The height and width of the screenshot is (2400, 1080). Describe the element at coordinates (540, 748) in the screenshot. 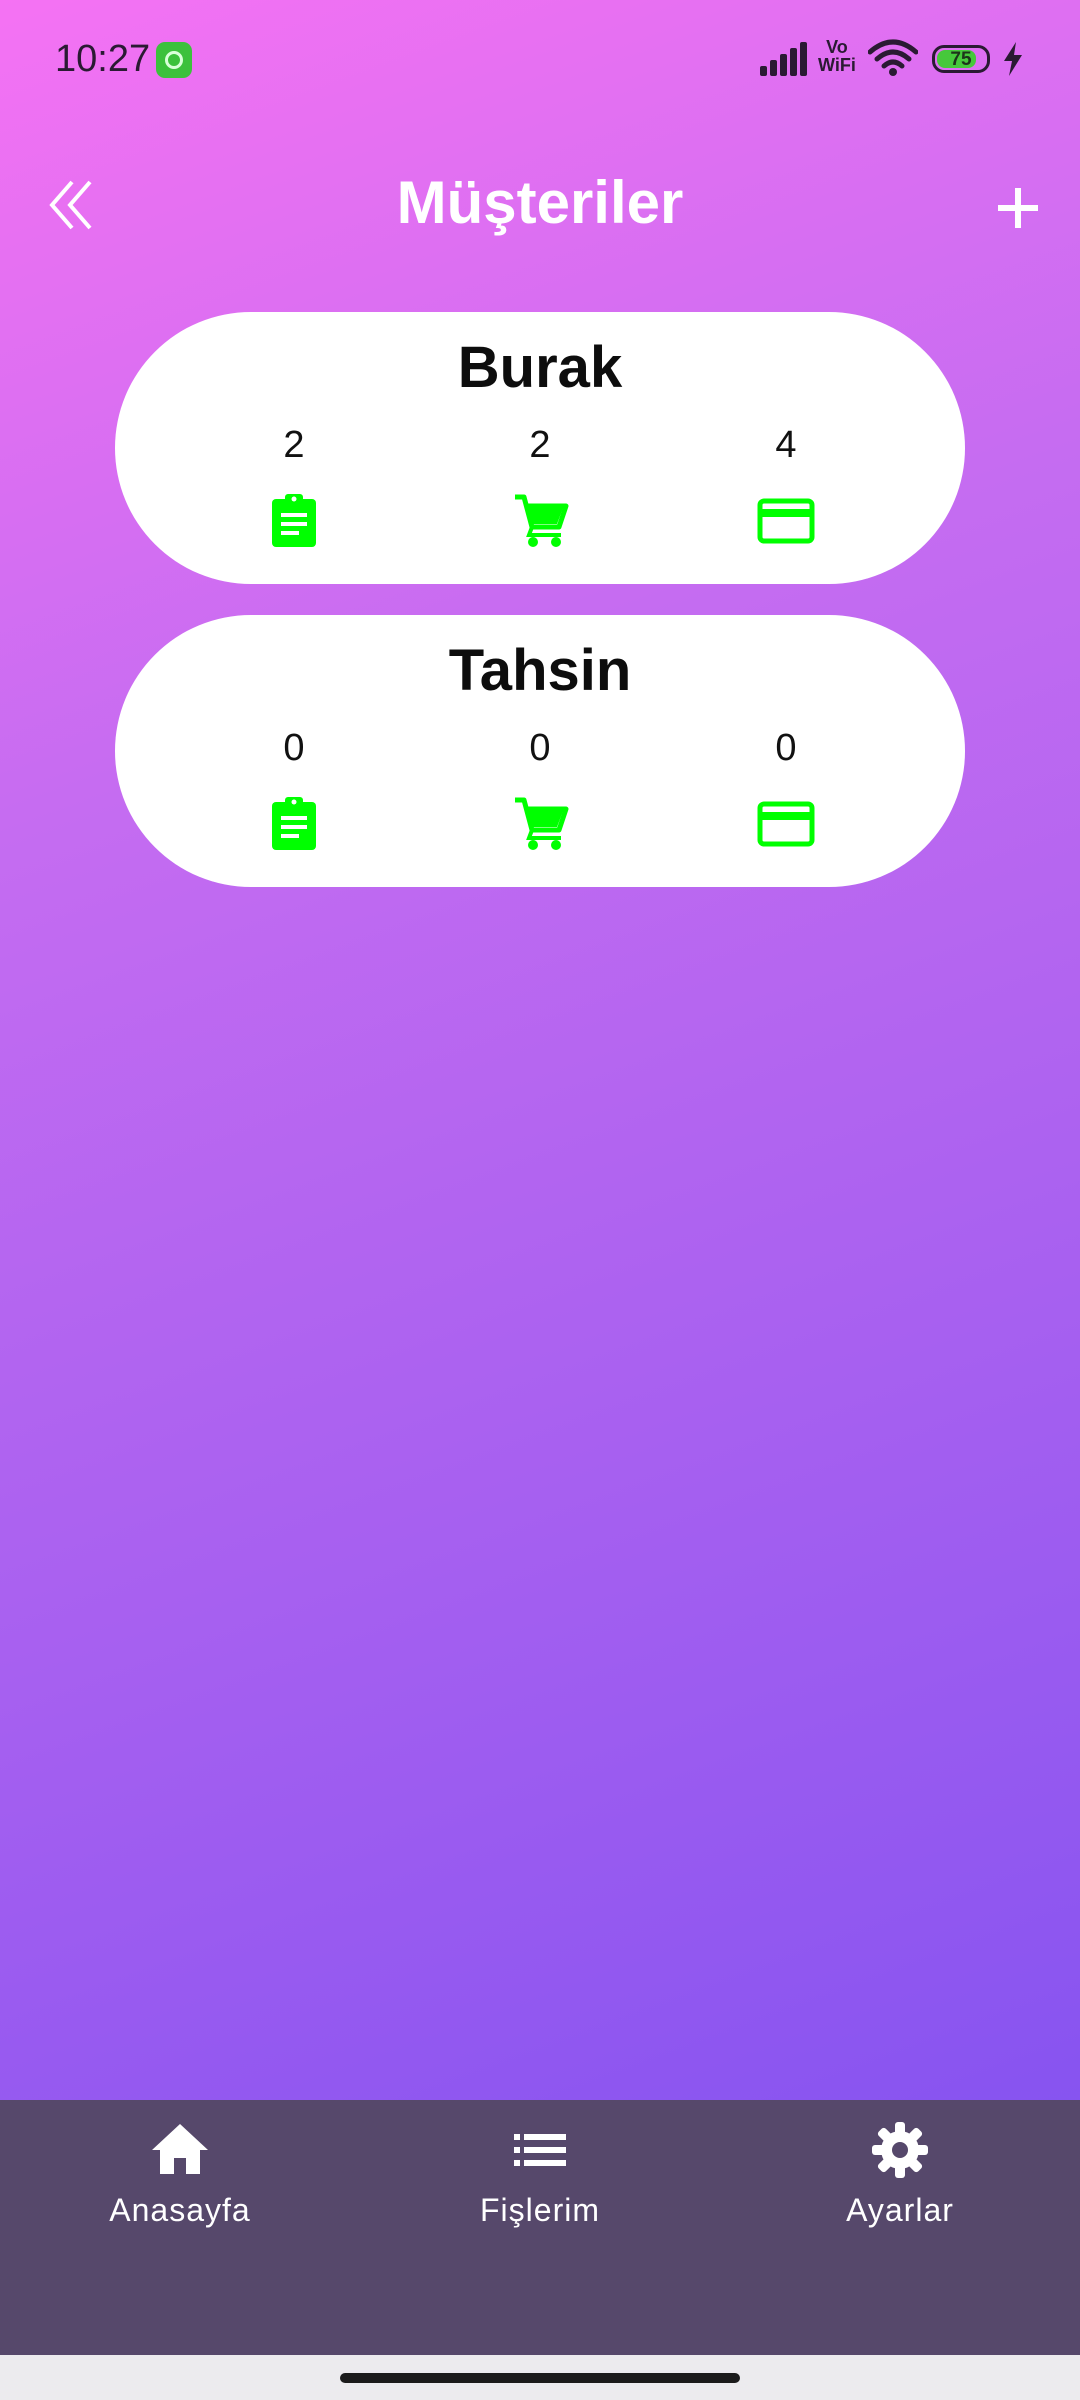

I see `cart-count: 0` at that location.